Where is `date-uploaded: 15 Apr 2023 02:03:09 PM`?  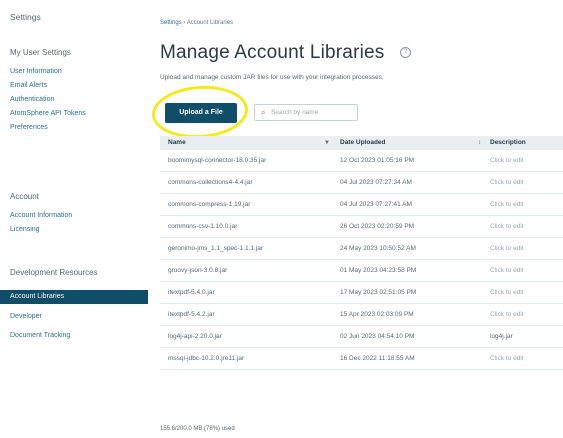 date-uploaded: 15 Apr 2023 02:03:09 PM is located at coordinates (377, 314).